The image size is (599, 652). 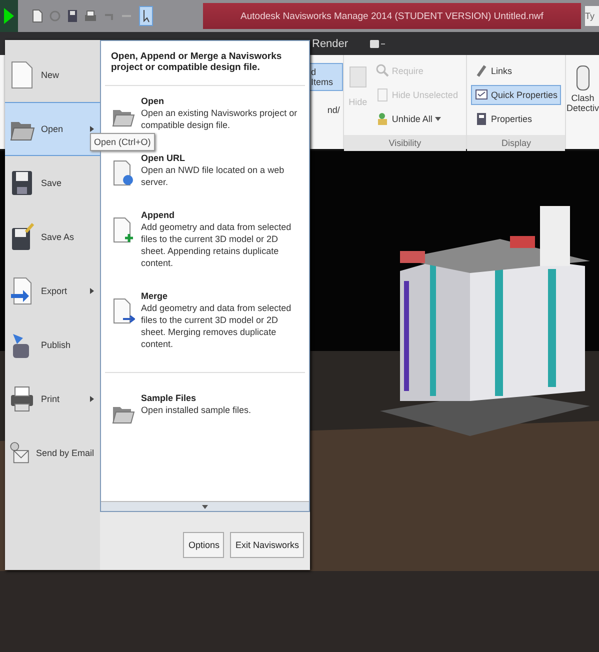 What do you see at coordinates (216, 326) in the screenshot?
I see `entry-description: Add geometry and data from selected files to the current 3D model or 2D sheet. Merging removes duplicate content.` at bounding box center [216, 326].